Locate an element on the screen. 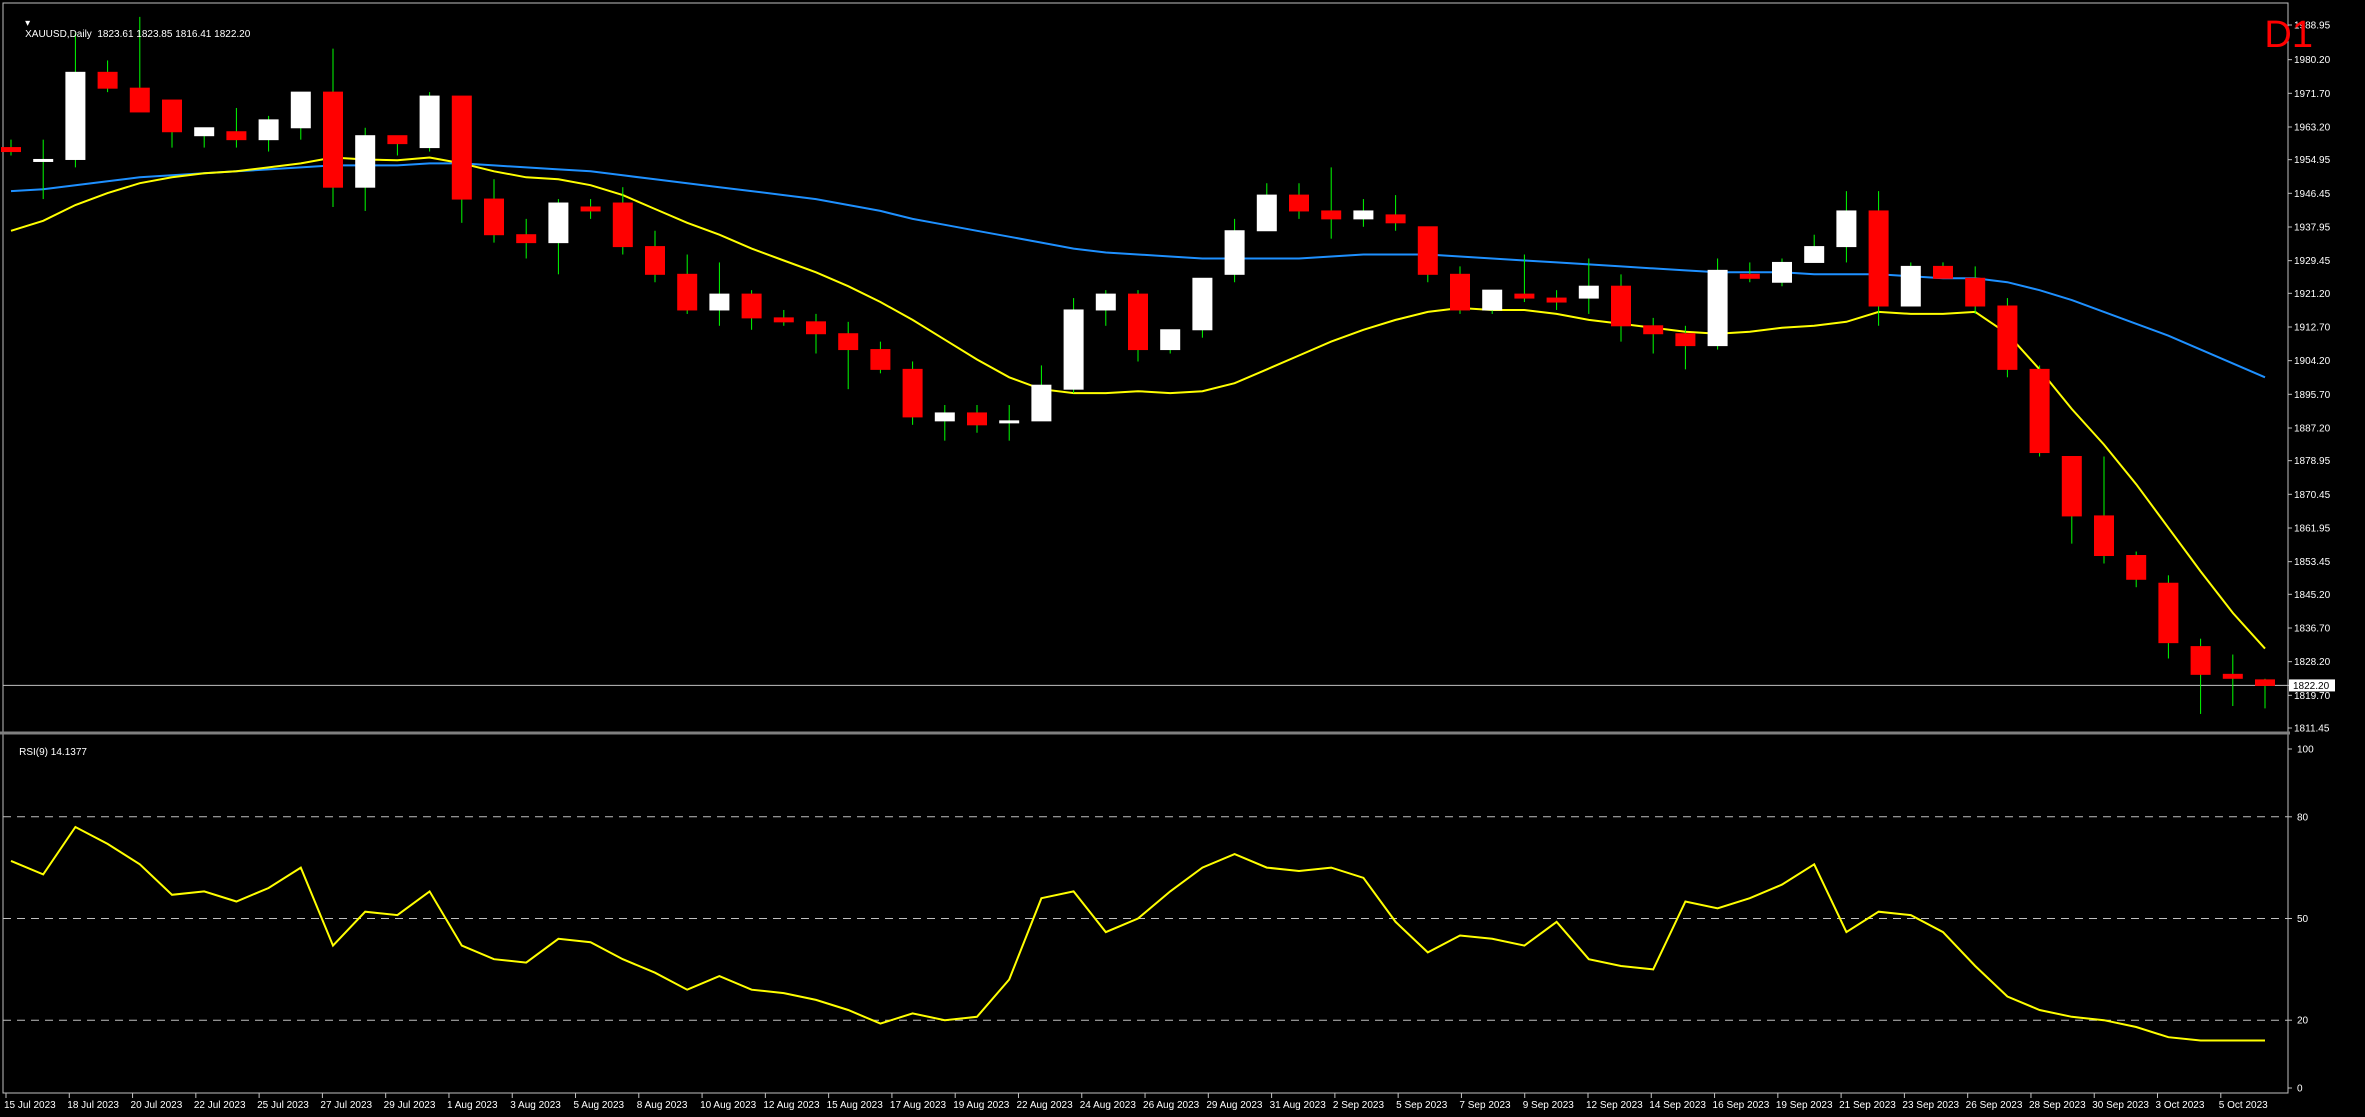 Image resolution: width=2365 pixels, height=1117 pixels. time-tick-label: 19 Sep 2023 is located at coordinates (1804, 1105).